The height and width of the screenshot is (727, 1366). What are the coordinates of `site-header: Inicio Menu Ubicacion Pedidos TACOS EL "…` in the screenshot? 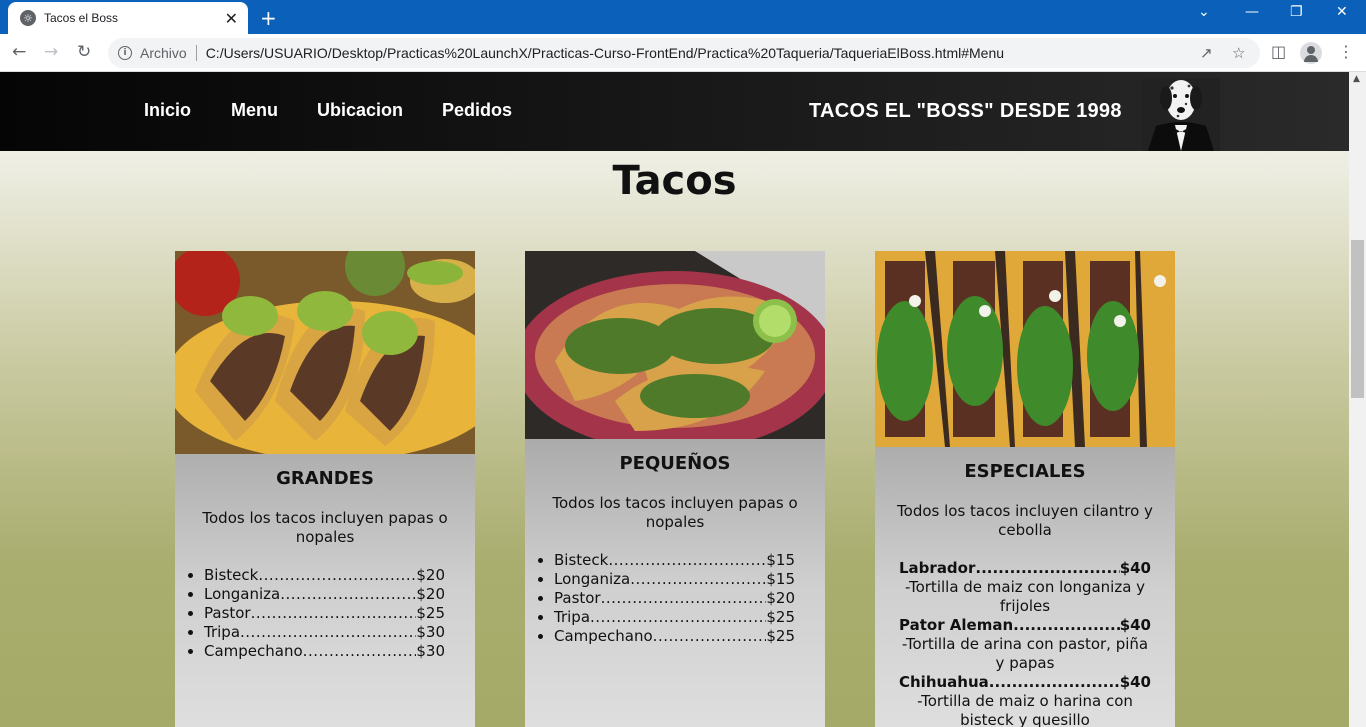 It's located at (674, 111).